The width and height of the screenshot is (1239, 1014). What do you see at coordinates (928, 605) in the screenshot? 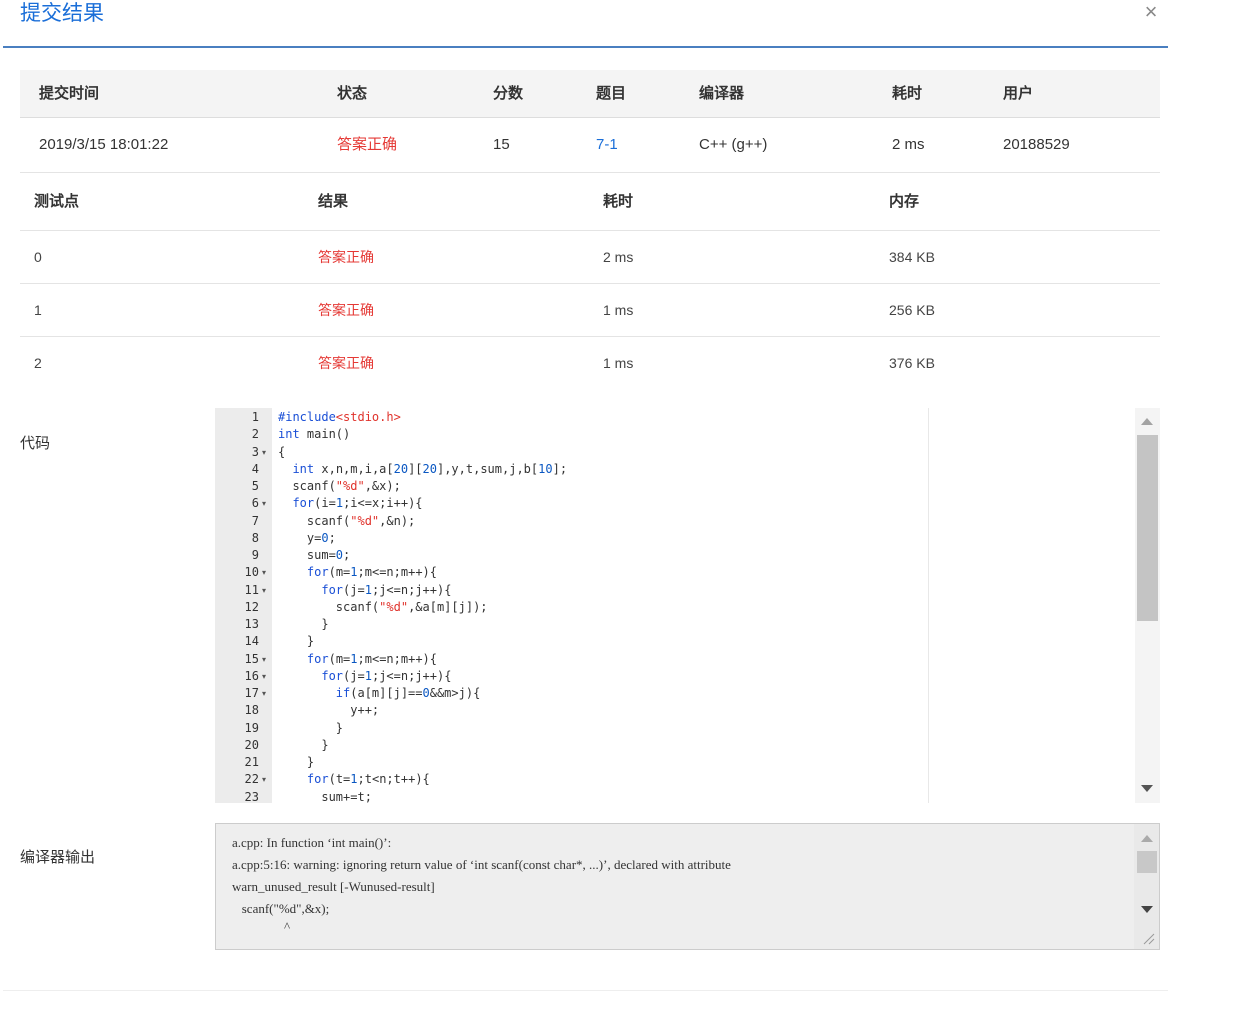
I see `print-margin` at bounding box center [928, 605].